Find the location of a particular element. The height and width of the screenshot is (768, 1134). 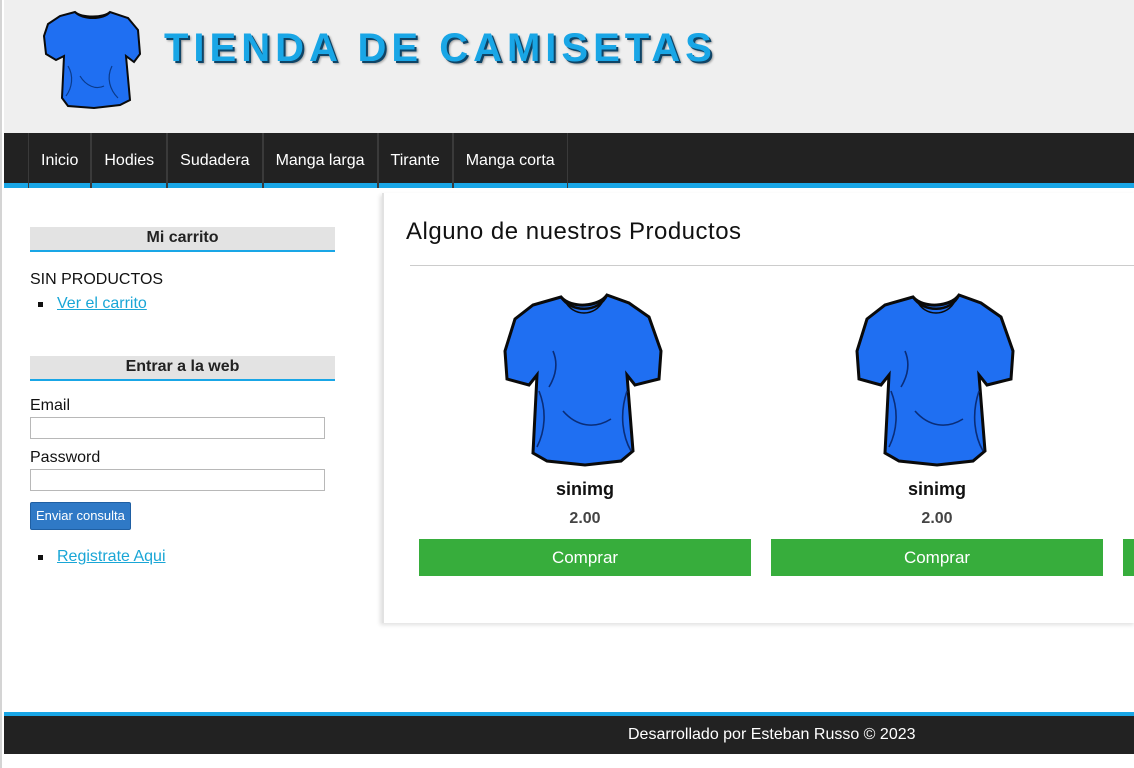

email-label: Email is located at coordinates (50, 405).